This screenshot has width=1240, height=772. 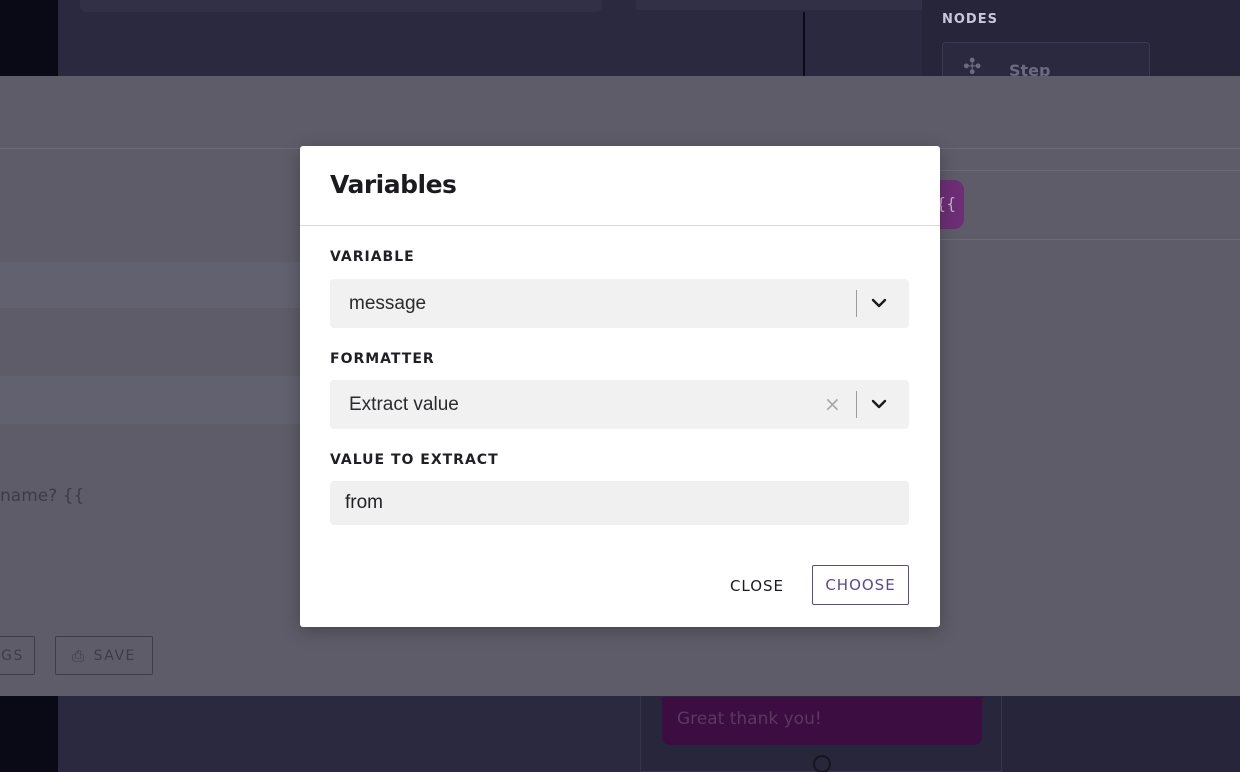 What do you see at coordinates (414, 460) in the screenshot?
I see `value-to-extract-label: VALUE TO EXTRACT` at bounding box center [414, 460].